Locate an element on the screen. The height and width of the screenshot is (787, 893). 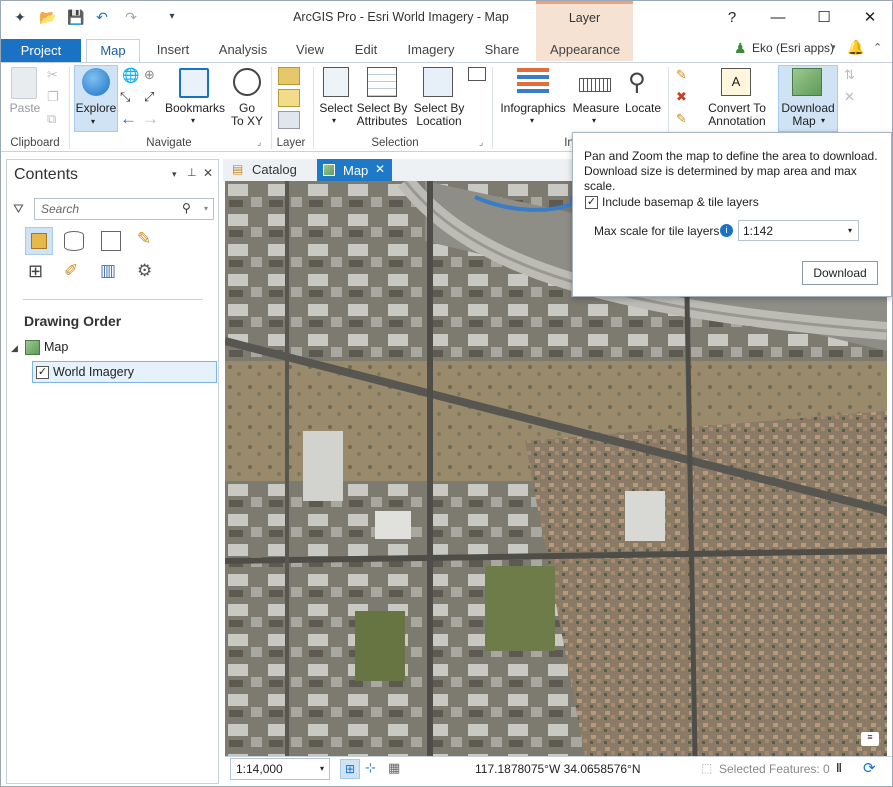
attributes-icon is located at coordinates (477, 74).